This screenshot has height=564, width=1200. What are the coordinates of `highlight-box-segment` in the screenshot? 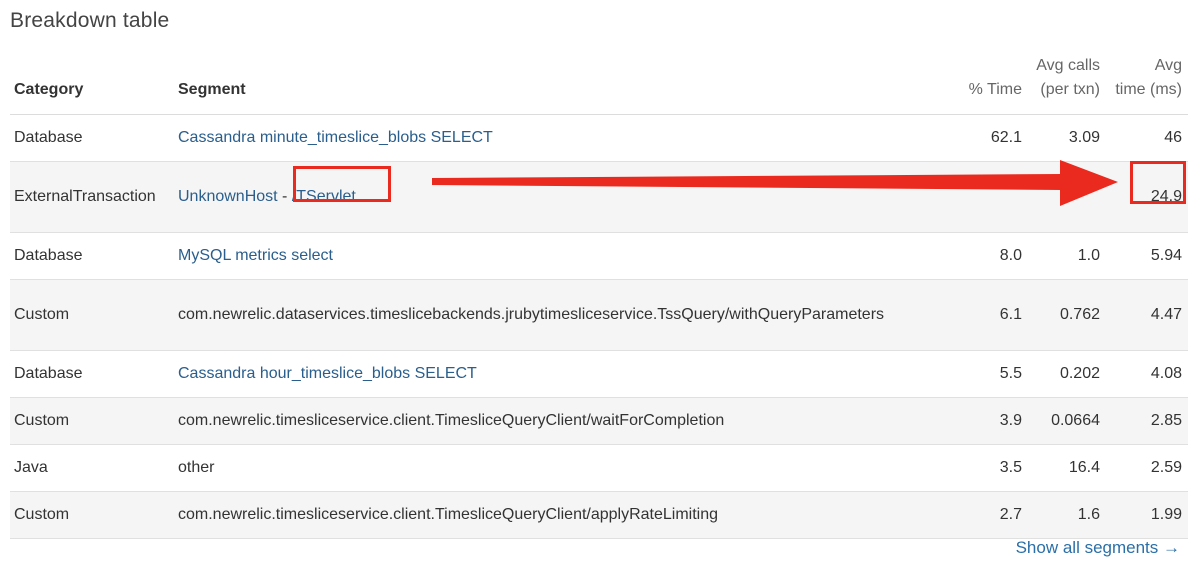 It's located at (342, 184).